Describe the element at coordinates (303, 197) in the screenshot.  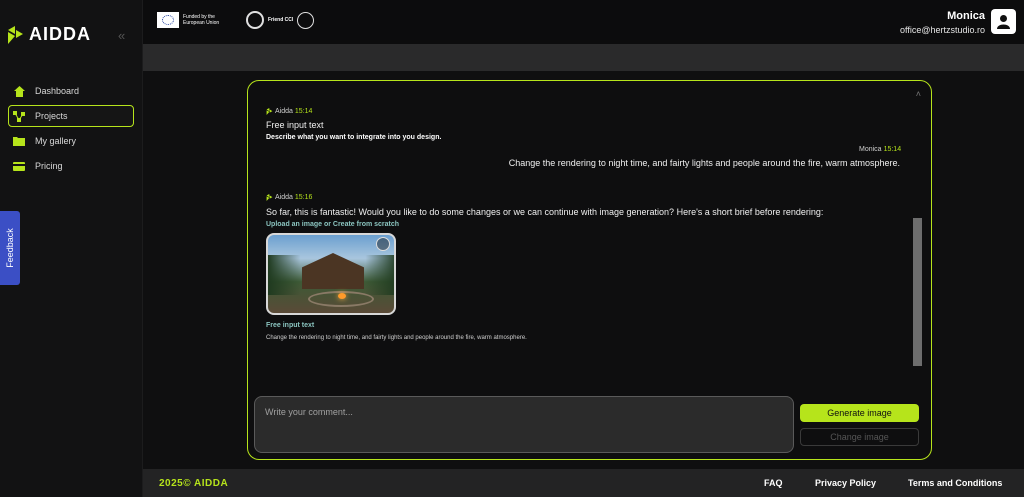
I see `message-time: 15:16` at that location.